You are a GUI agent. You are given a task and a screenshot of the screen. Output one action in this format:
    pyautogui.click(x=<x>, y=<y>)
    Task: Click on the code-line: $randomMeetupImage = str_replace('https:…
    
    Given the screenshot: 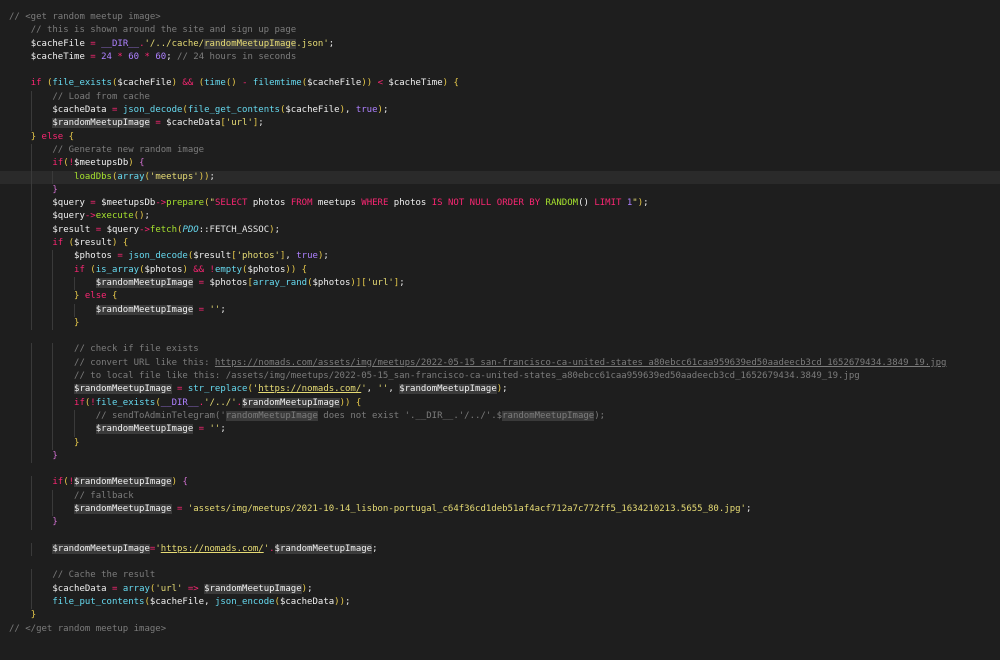 What is the action you would take?
    pyautogui.click(x=500, y=390)
    